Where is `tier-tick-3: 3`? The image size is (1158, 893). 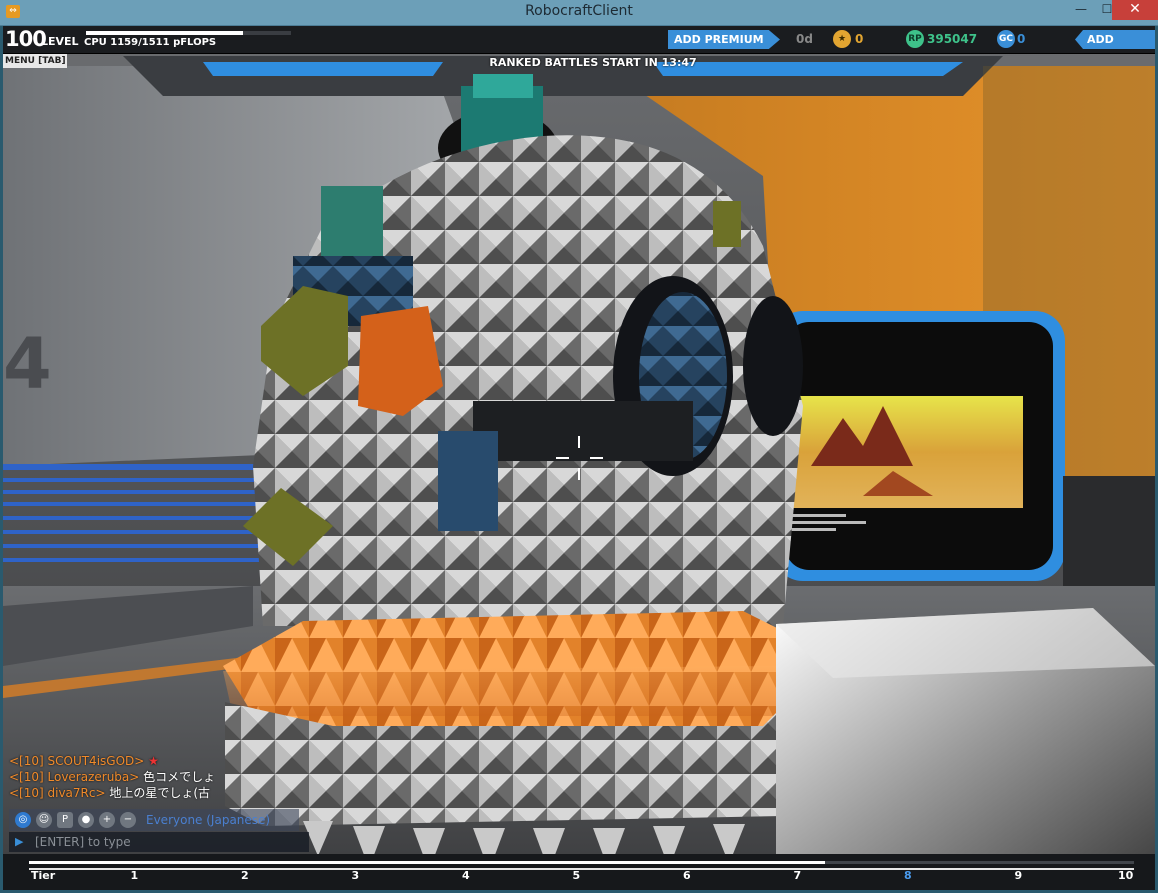
tier-tick-3: 3 is located at coordinates (355, 875).